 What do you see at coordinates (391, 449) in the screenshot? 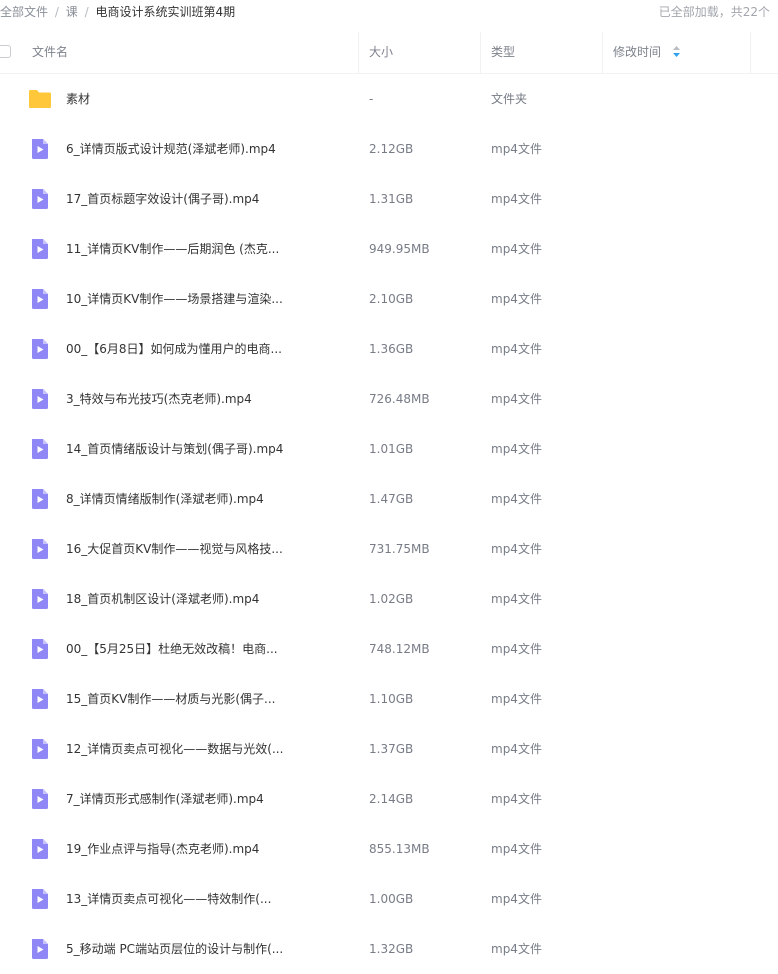
I see `file-size: 1.01GB` at bounding box center [391, 449].